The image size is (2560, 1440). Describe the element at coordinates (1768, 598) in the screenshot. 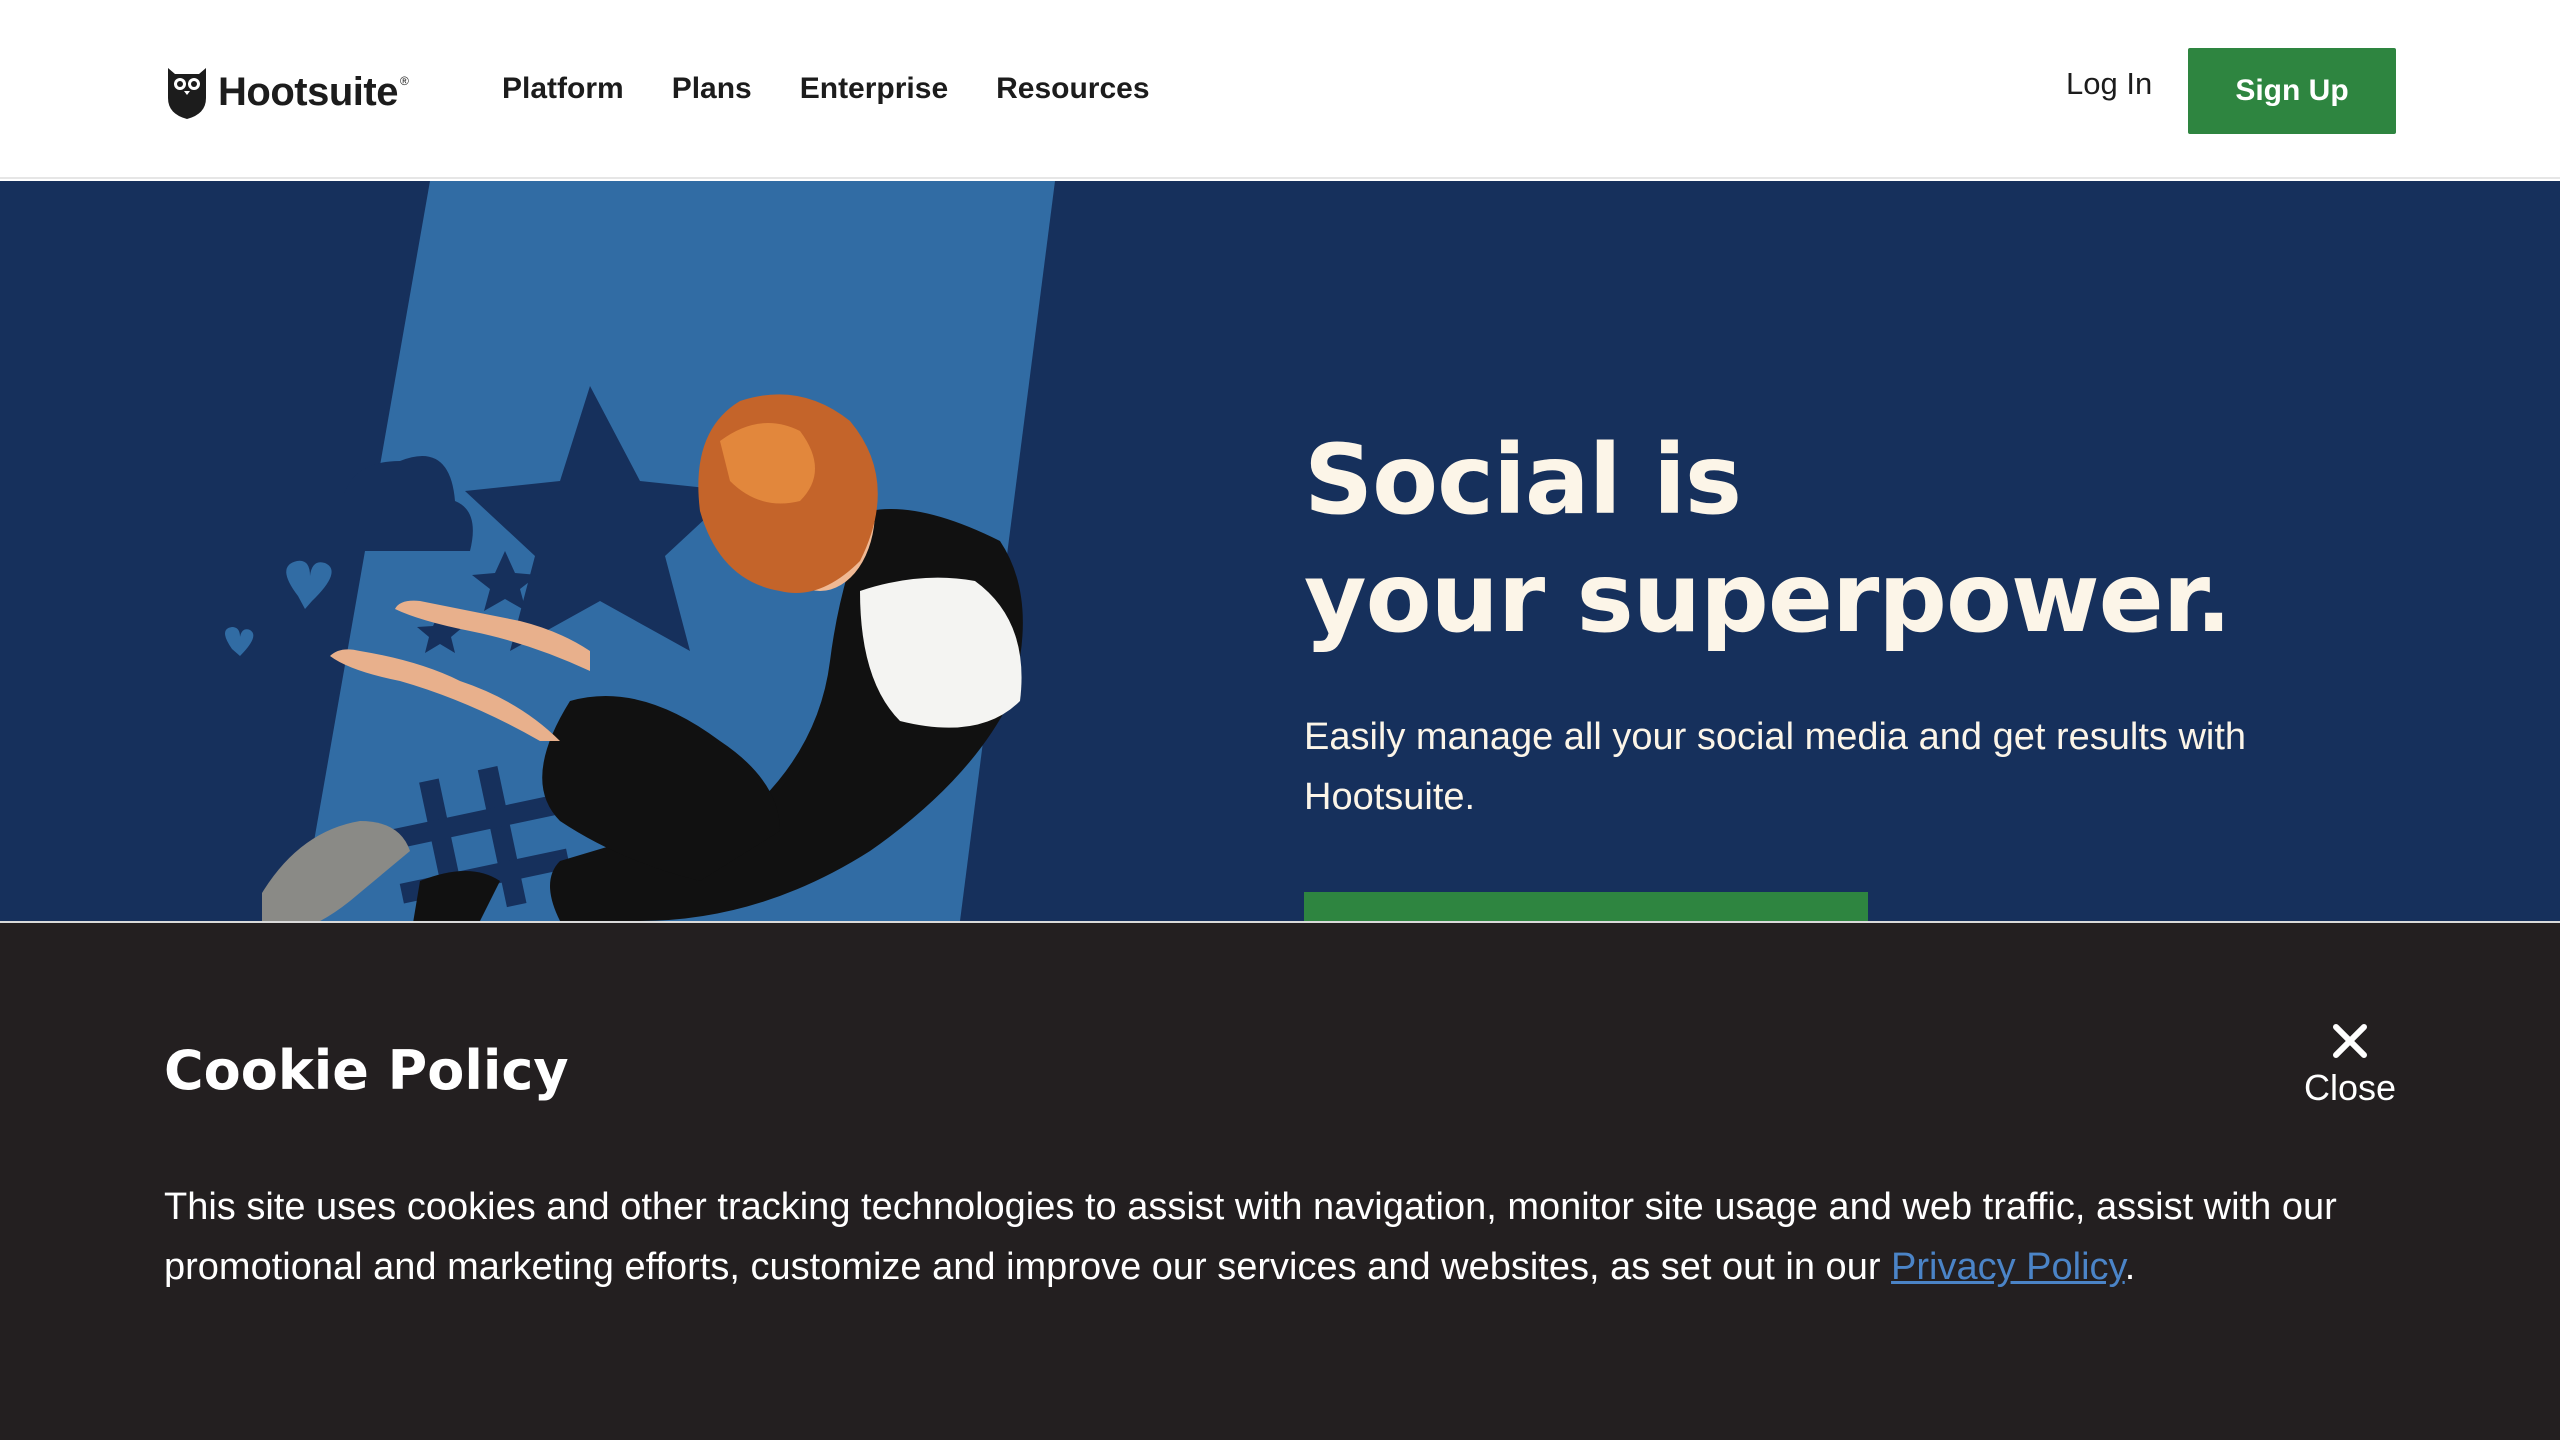

I see `hero-title-line-2: your superpower.` at that location.